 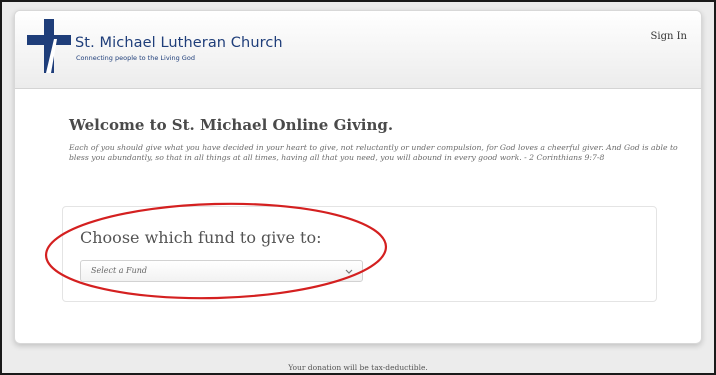 What do you see at coordinates (119, 270) in the screenshot?
I see `fund-select-value: Select a Fund` at bounding box center [119, 270].